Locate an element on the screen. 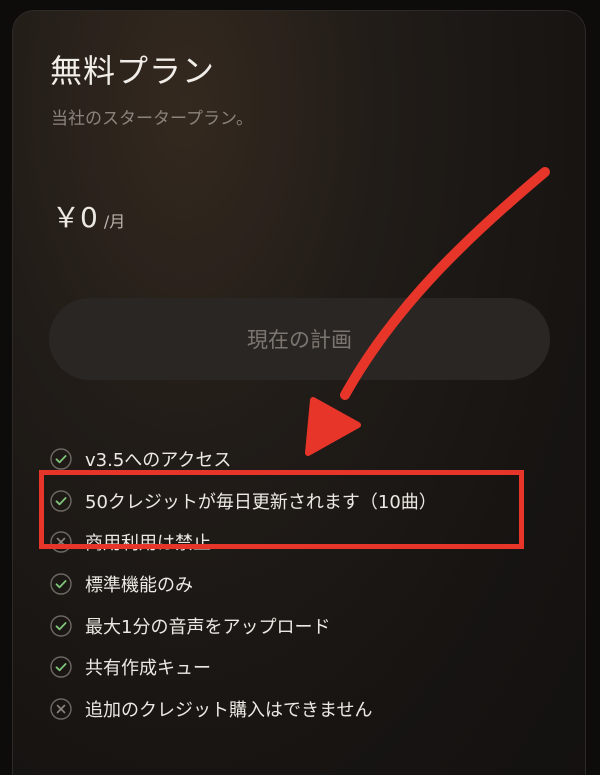  feature-text: v3.5へのアクセス is located at coordinates (158, 460).